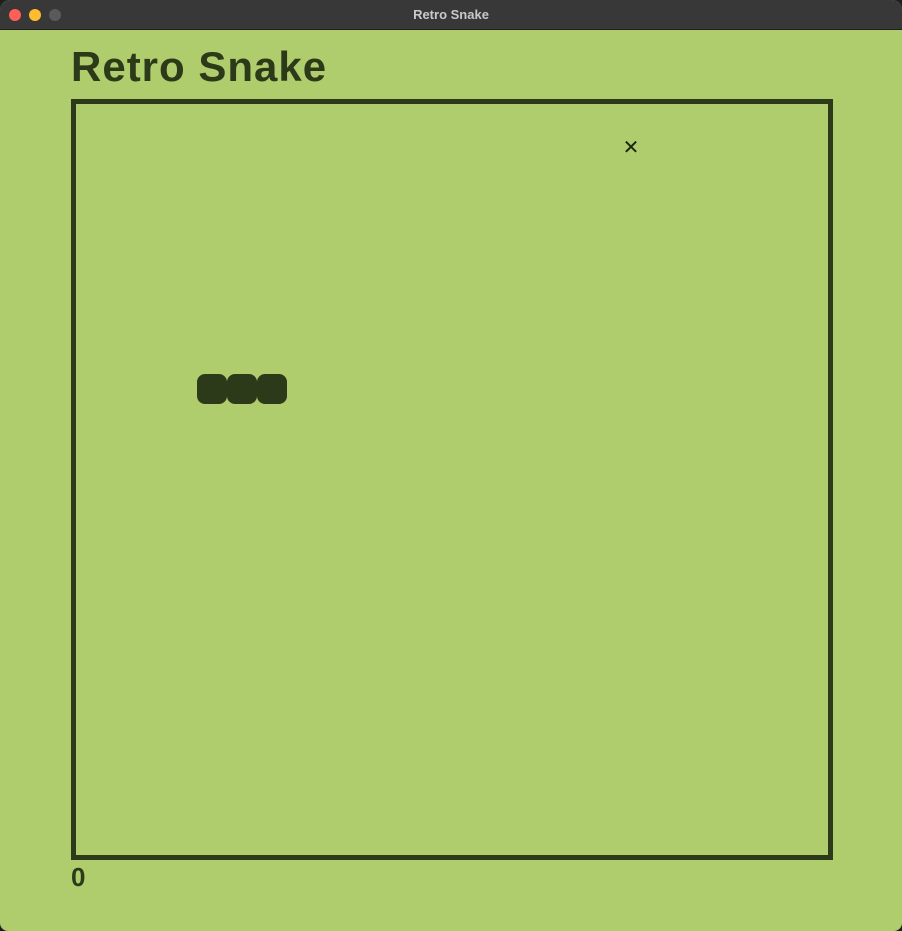 The height and width of the screenshot is (931, 902). What do you see at coordinates (78, 877) in the screenshot?
I see `score-value: 0` at bounding box center [78, 877].